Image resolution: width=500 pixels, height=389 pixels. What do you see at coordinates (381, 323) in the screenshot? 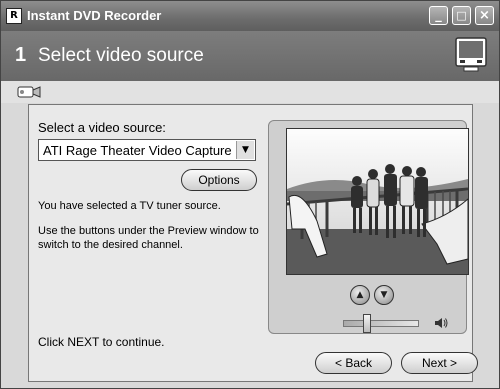
I see `volume-slider` at bounding box center [381, 323].